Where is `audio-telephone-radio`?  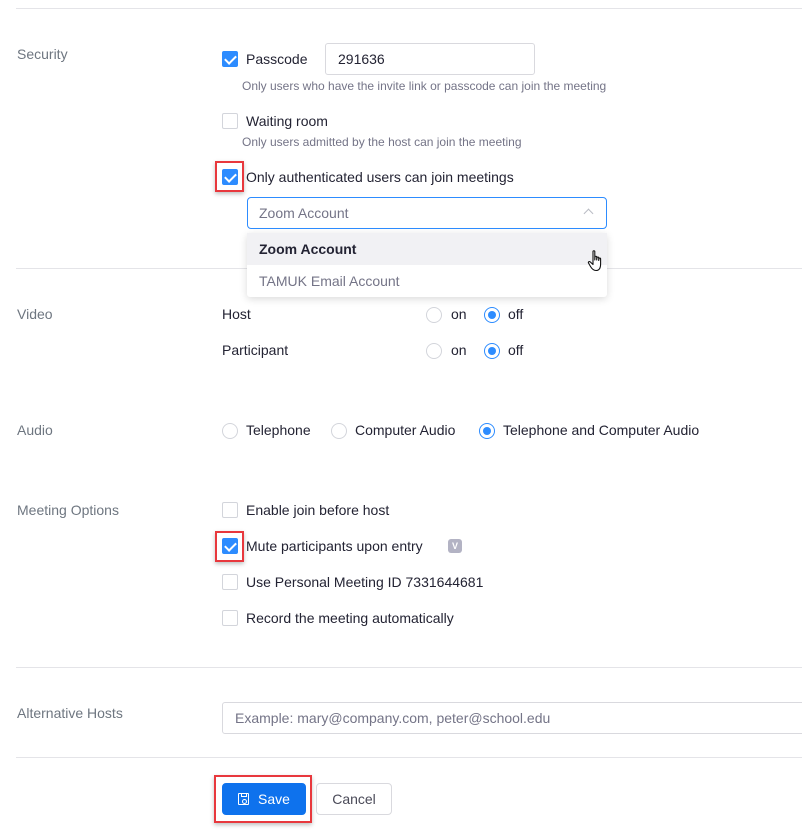 audio-telephone-radio is located at coordinates (230, 431).